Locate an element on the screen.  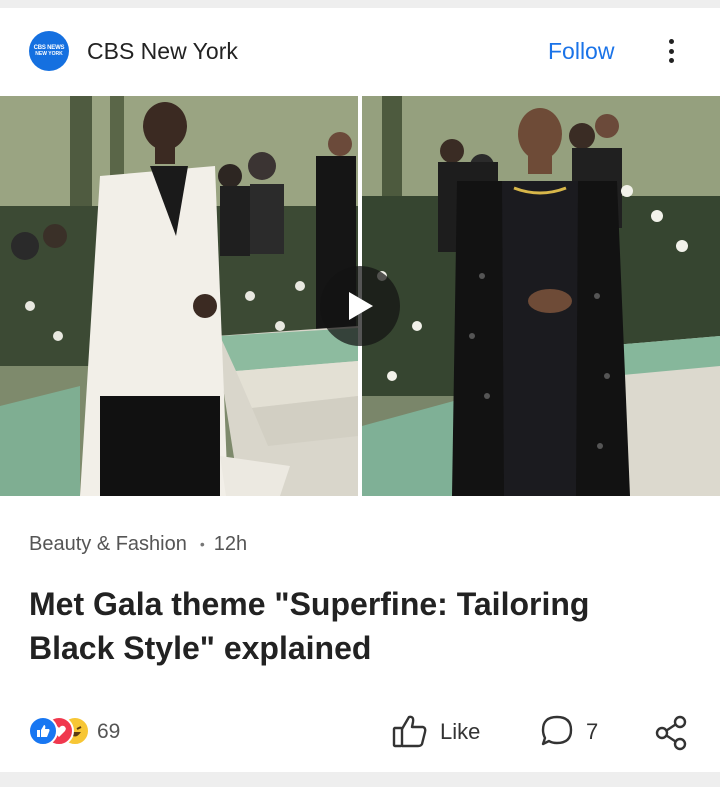
comment-button: 7 is located at coordinates (569, 732).